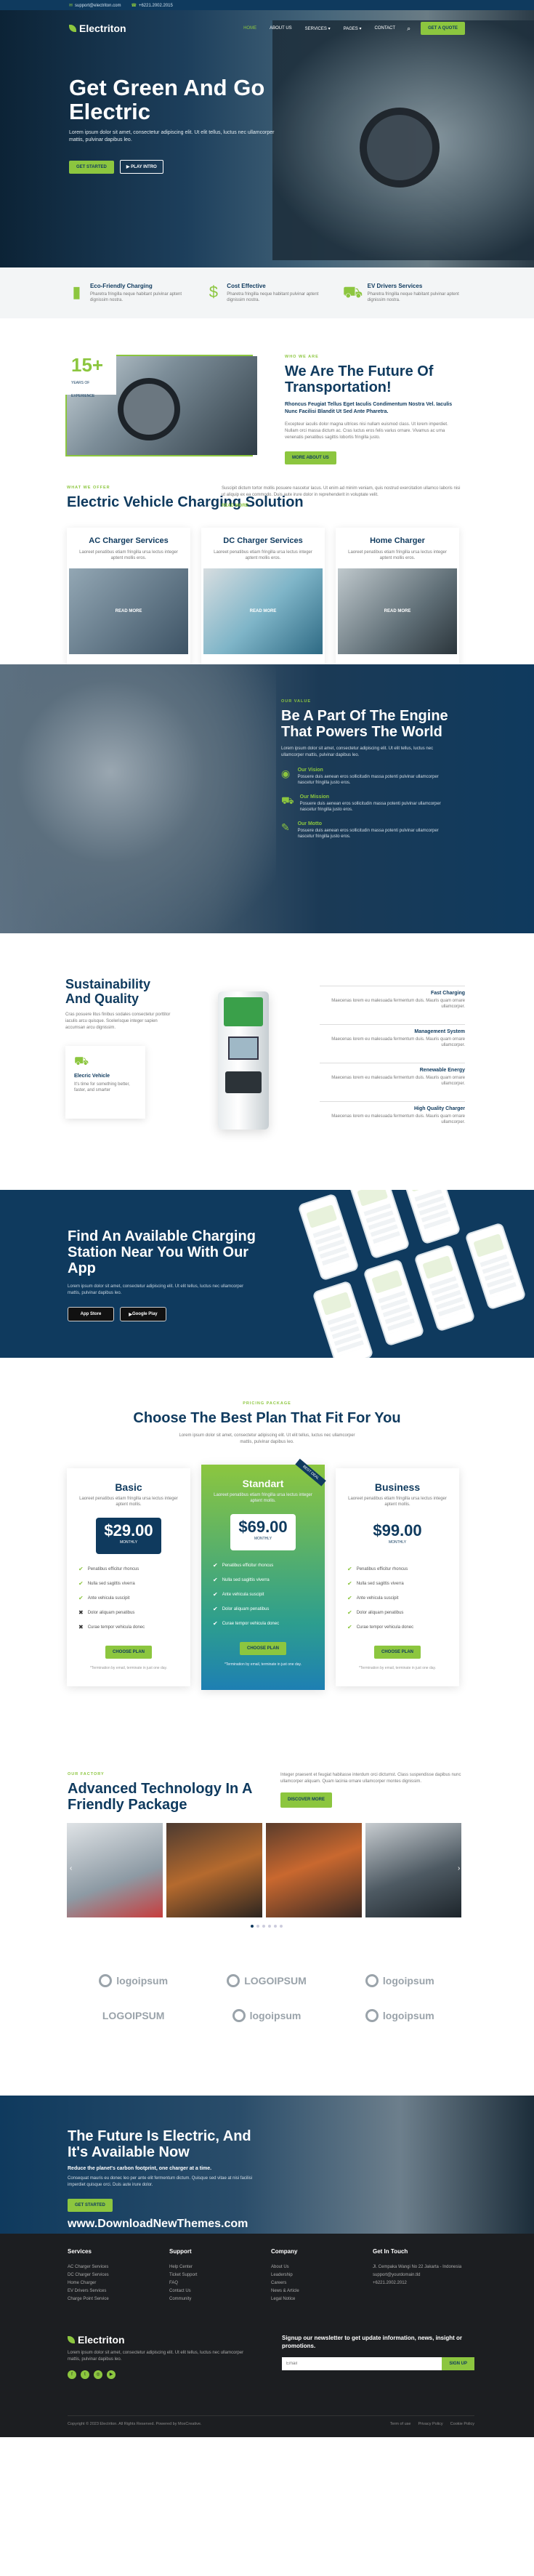 The image size is (534, 2576). Describe the element at coordinates (76, 292) in the screenshot. I see `battery-icon: ▮` at that location.